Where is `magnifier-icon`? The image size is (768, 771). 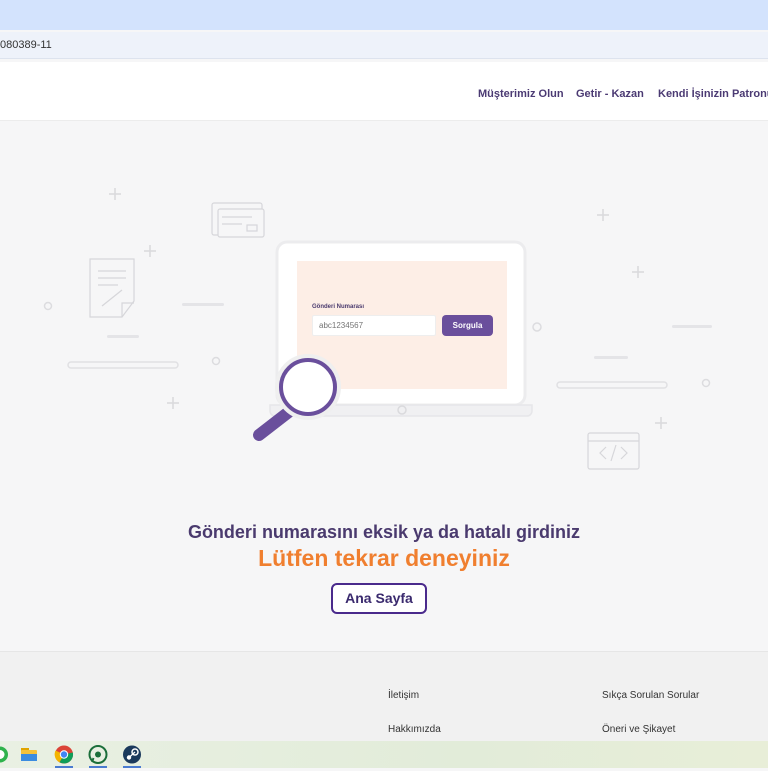
magnifier-icon is located at coordinates (297, 397).